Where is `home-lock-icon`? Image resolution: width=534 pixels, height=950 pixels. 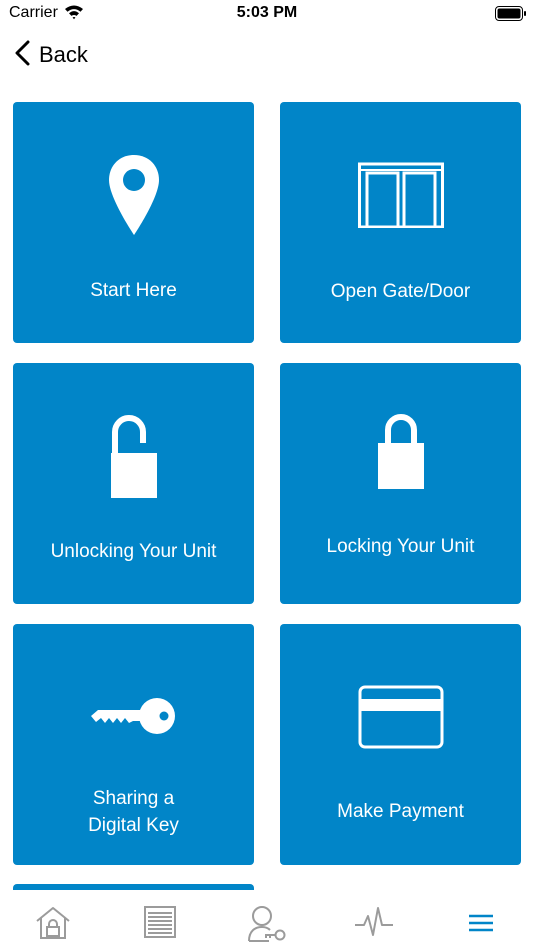
home-lock-icon is located at coordinates (53, 927).